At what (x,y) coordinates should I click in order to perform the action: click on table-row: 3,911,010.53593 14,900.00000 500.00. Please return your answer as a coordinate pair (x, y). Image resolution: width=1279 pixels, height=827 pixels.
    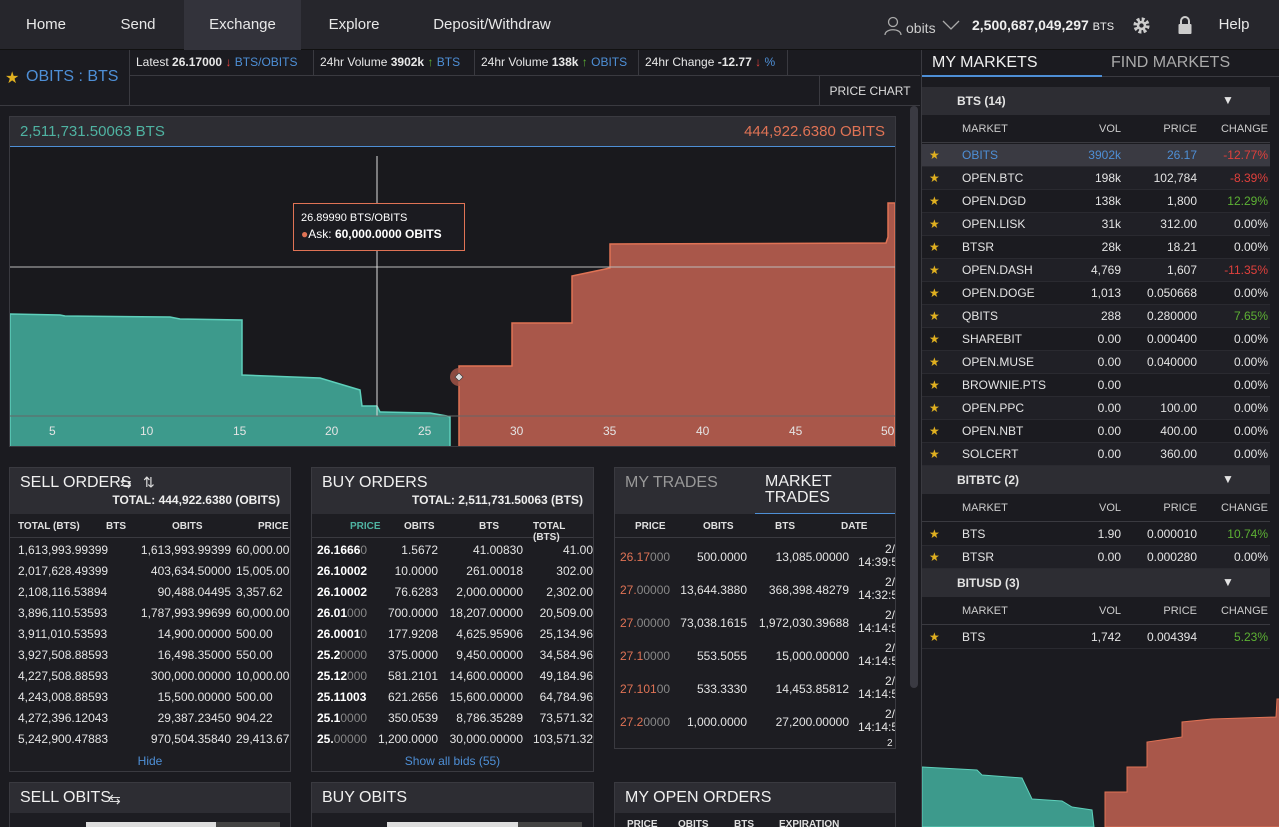
    Looking at the image, I should click on (150, 633).